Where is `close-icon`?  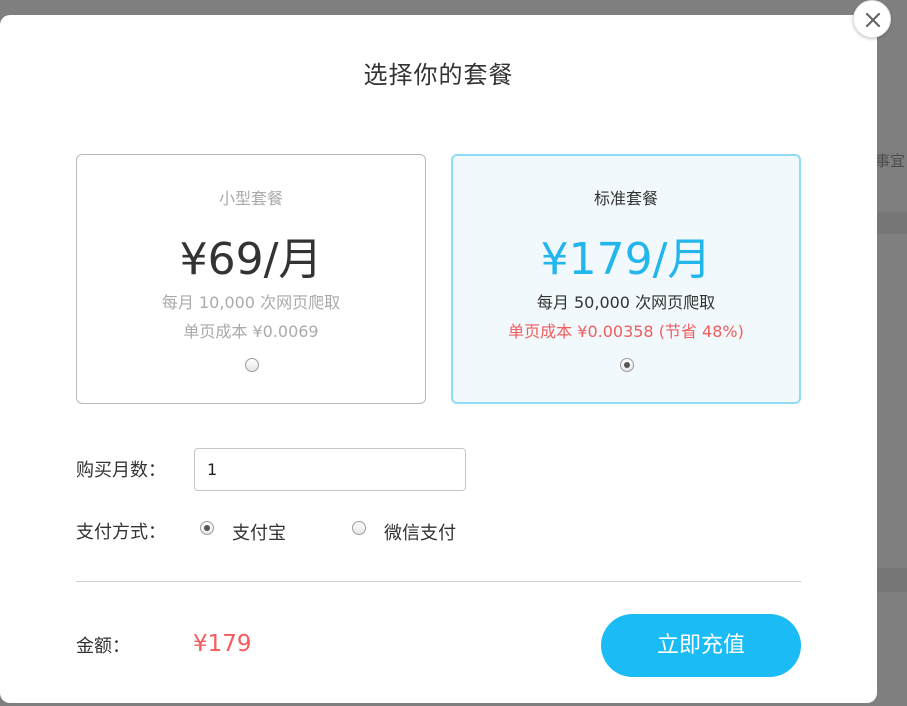
close-icon is located at coordinates (873, 20).